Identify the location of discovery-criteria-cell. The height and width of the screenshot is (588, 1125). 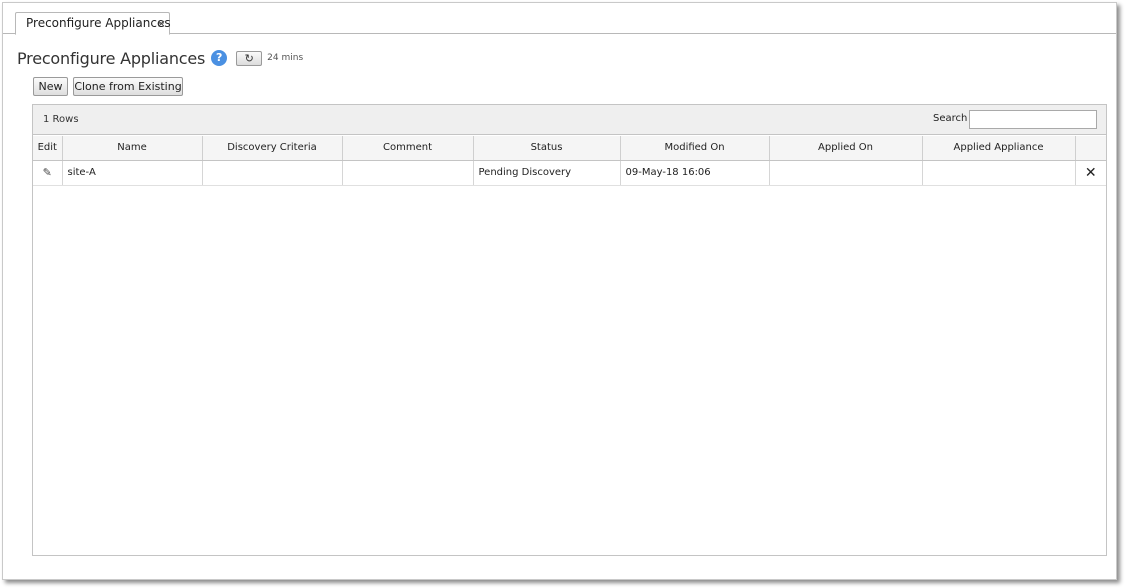
(272, 173).